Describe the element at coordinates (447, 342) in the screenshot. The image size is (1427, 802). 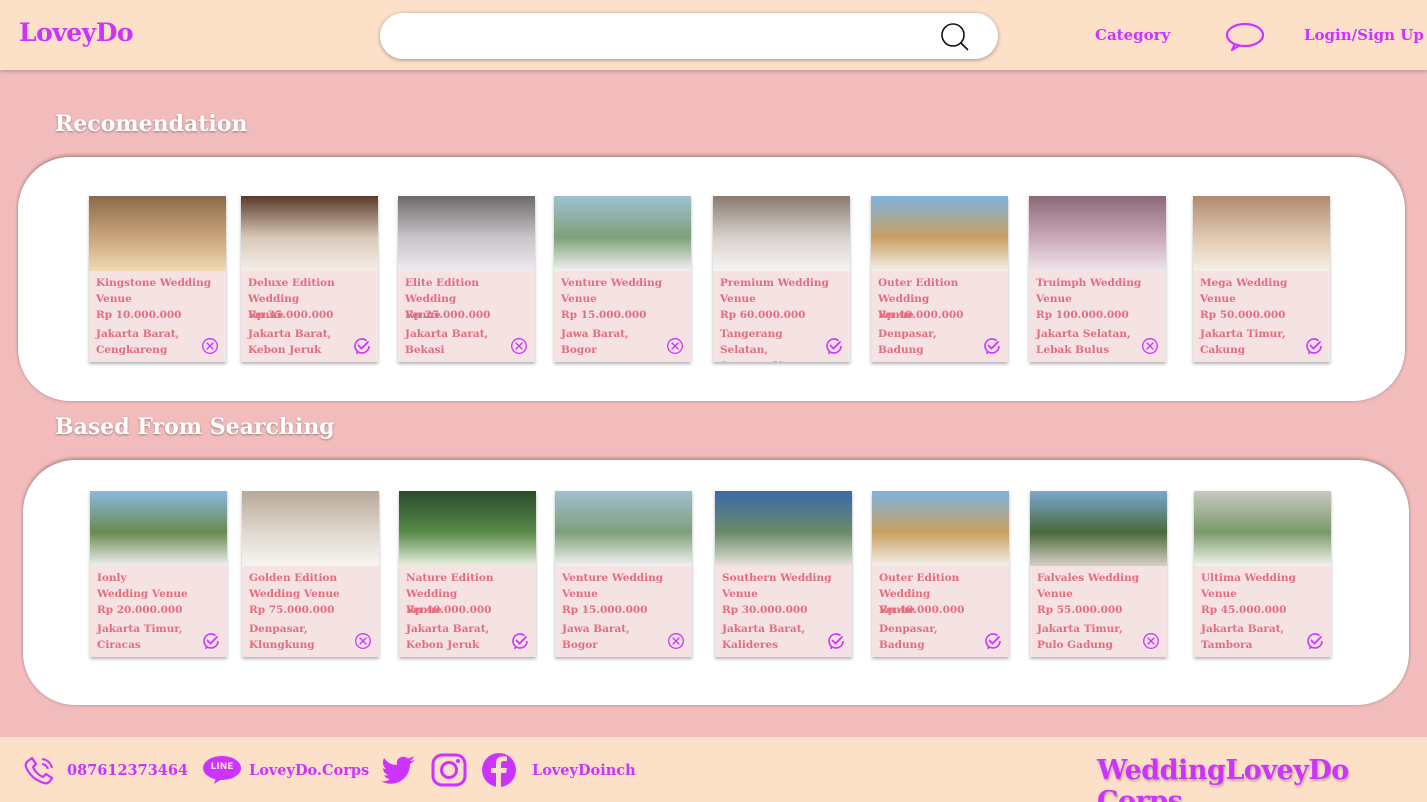
I see `venue-location: Jakarta Barat, Bekasi` at that location.